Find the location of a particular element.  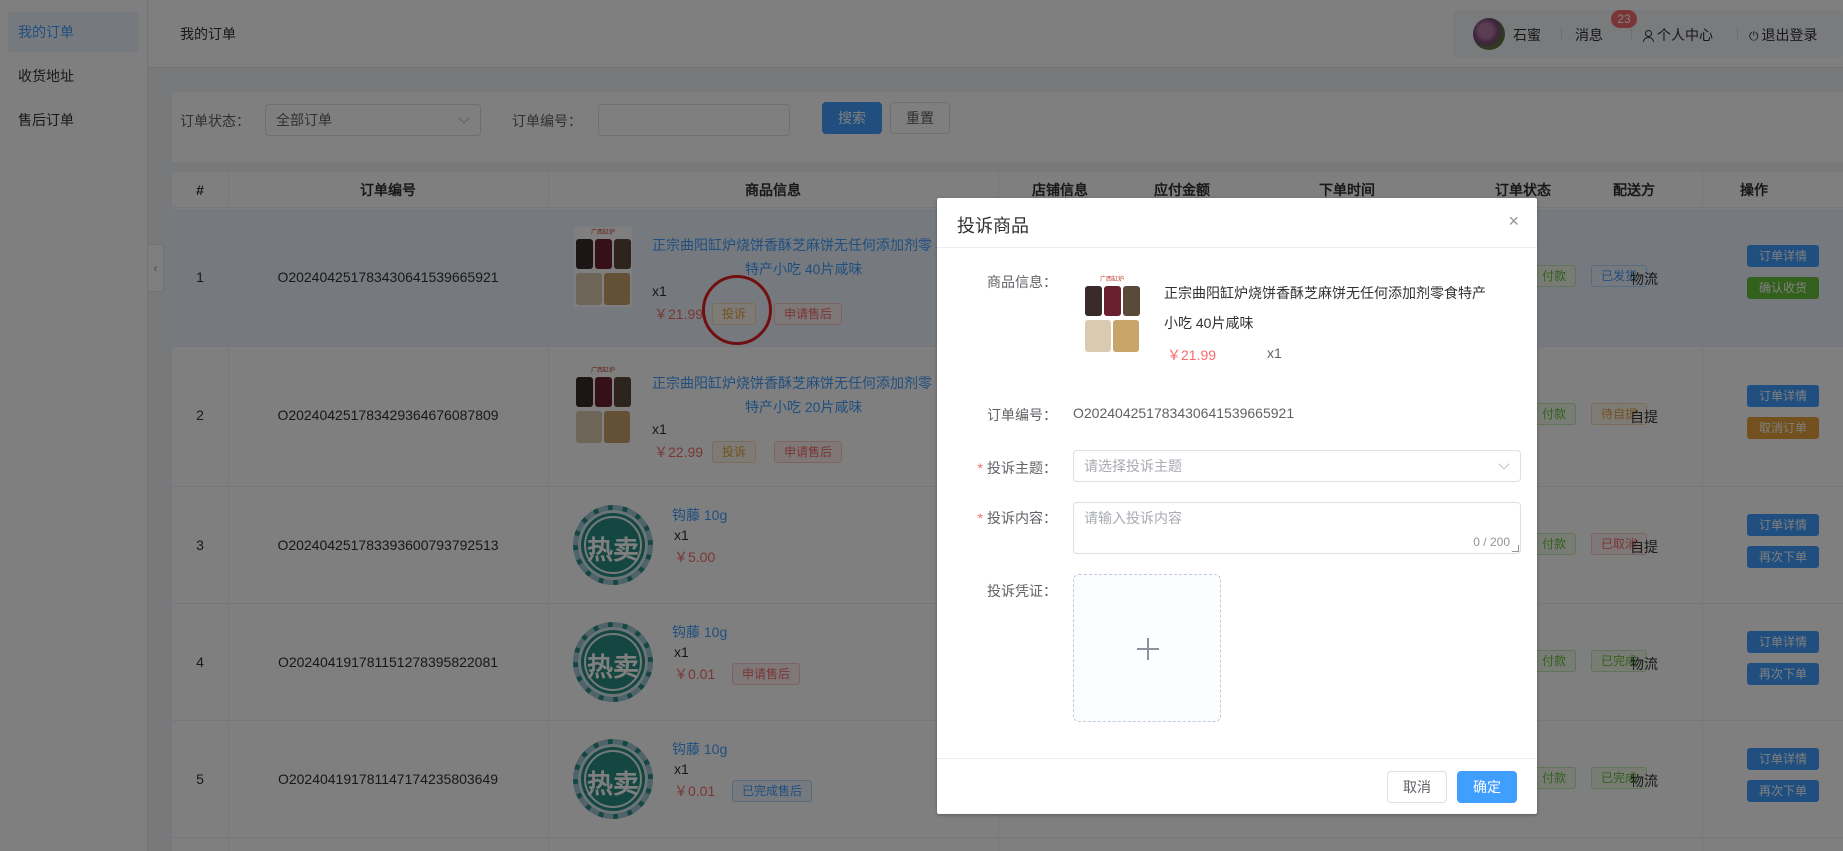

thumb-caption: 广西缸炉 is located at coordinates (1112, 280).